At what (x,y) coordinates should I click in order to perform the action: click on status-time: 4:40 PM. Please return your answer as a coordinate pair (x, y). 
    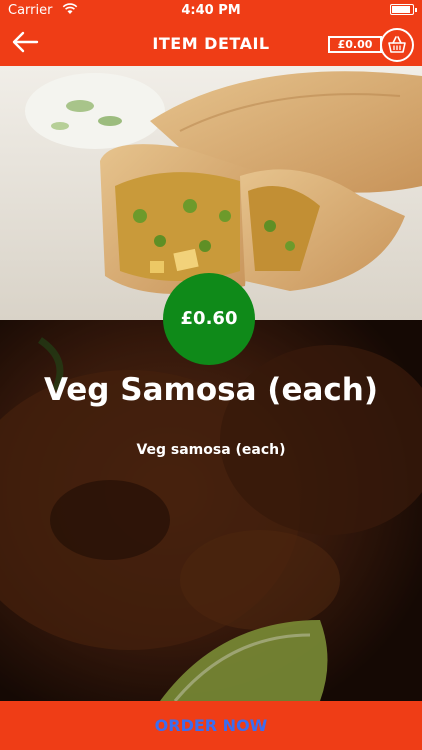
    Looking at the image, I should click on (211, 10).